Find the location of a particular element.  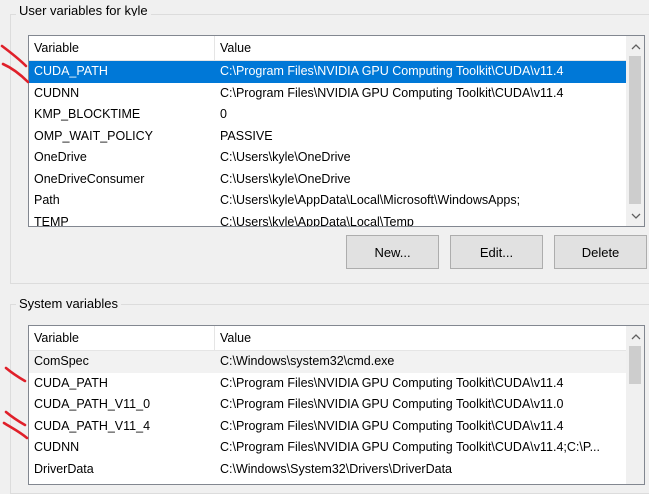

variable-name: OneDriveConsumer is located at coordinates (89, 178).